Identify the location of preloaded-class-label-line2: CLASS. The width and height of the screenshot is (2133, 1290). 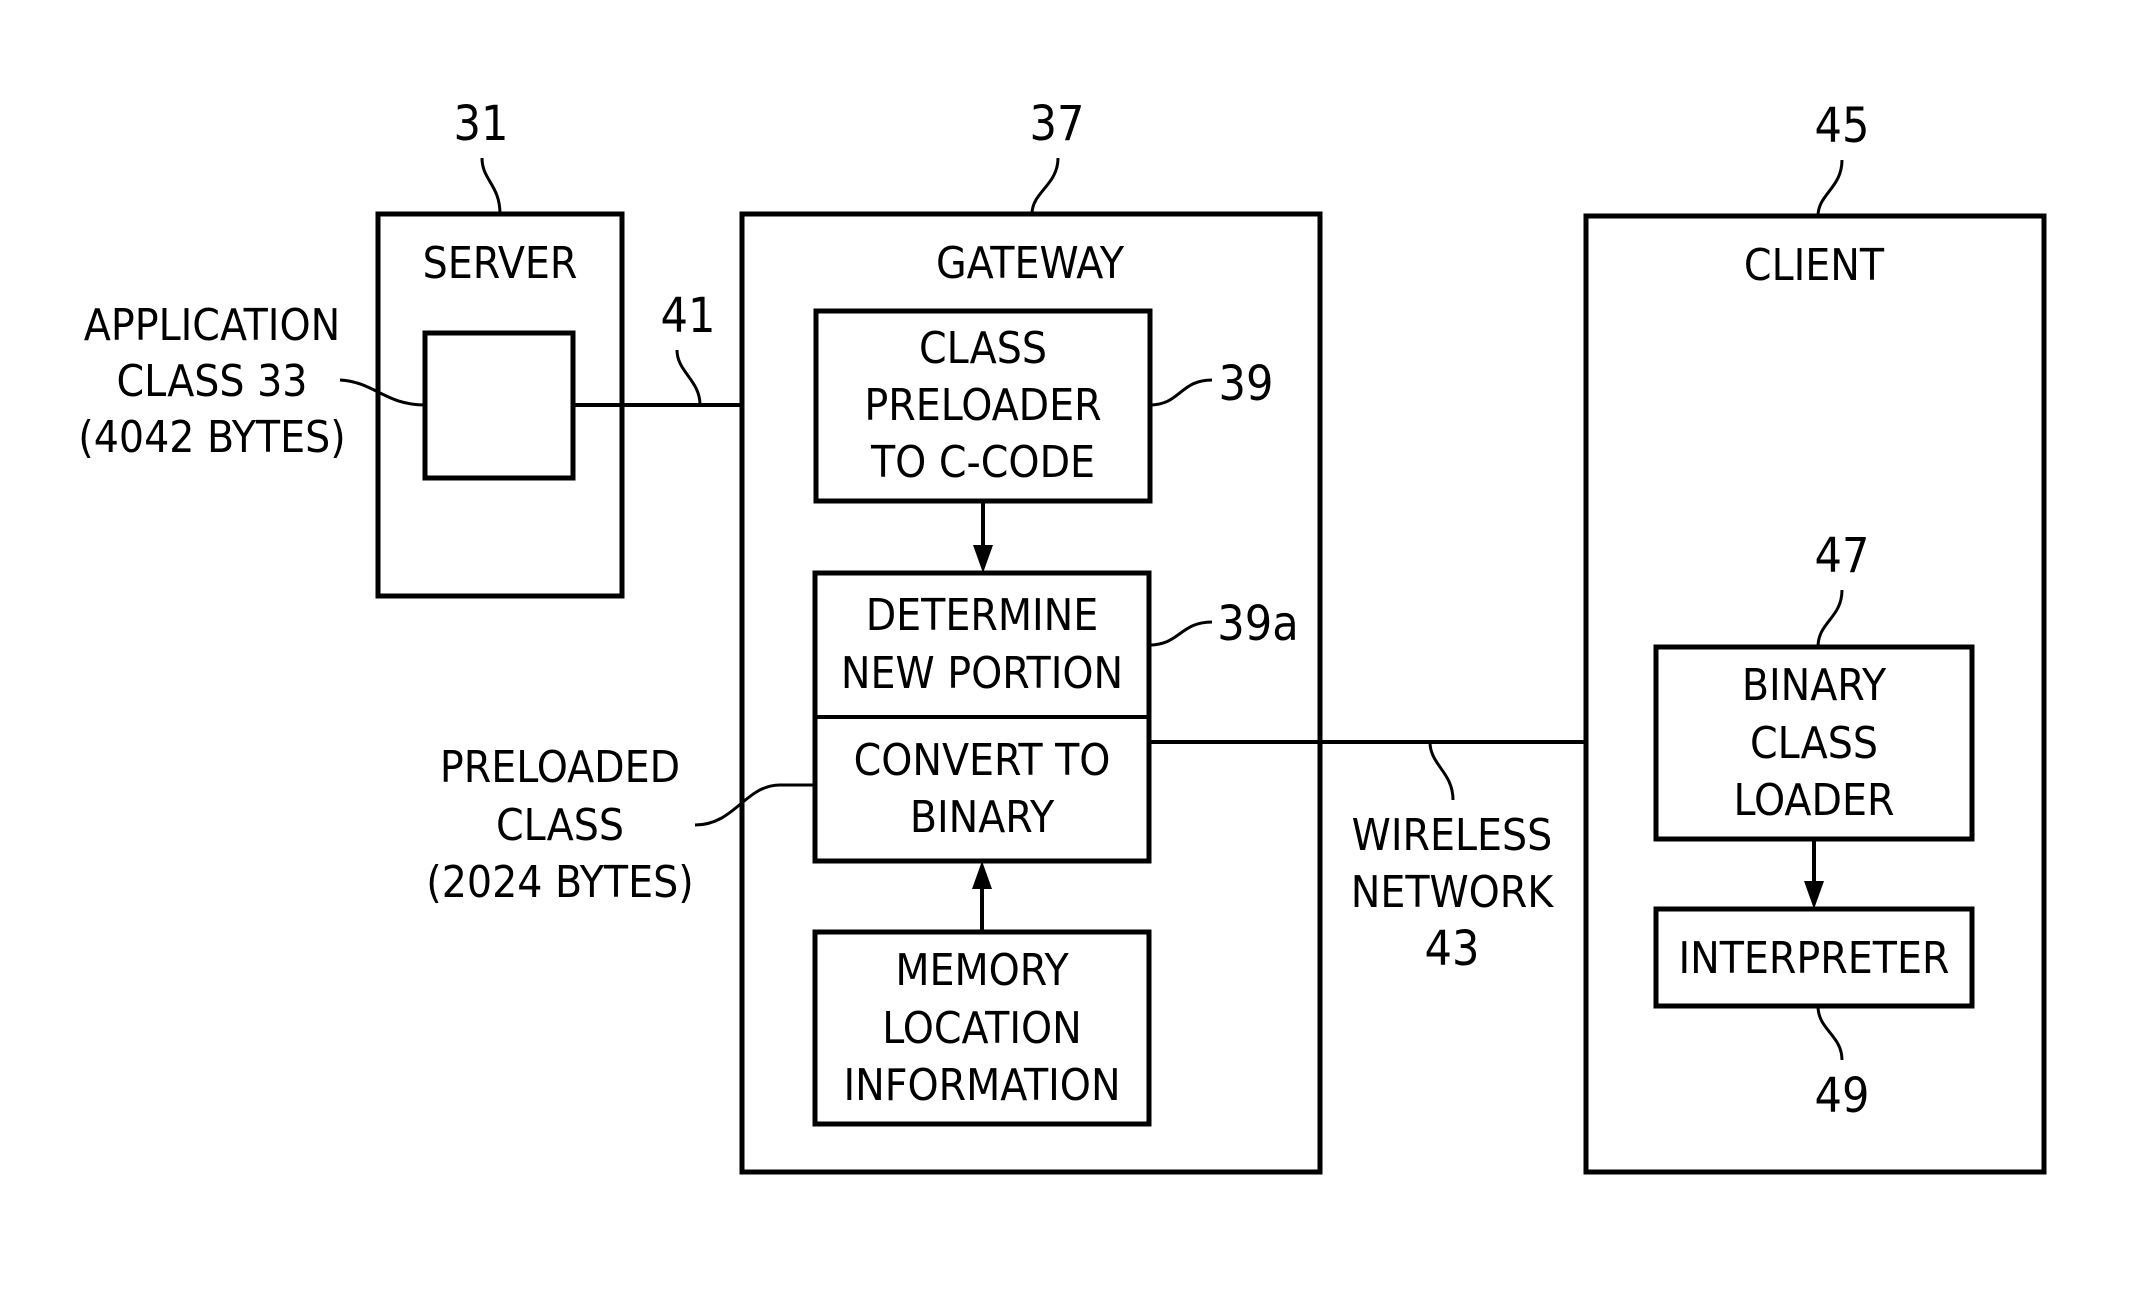
(560, 825).